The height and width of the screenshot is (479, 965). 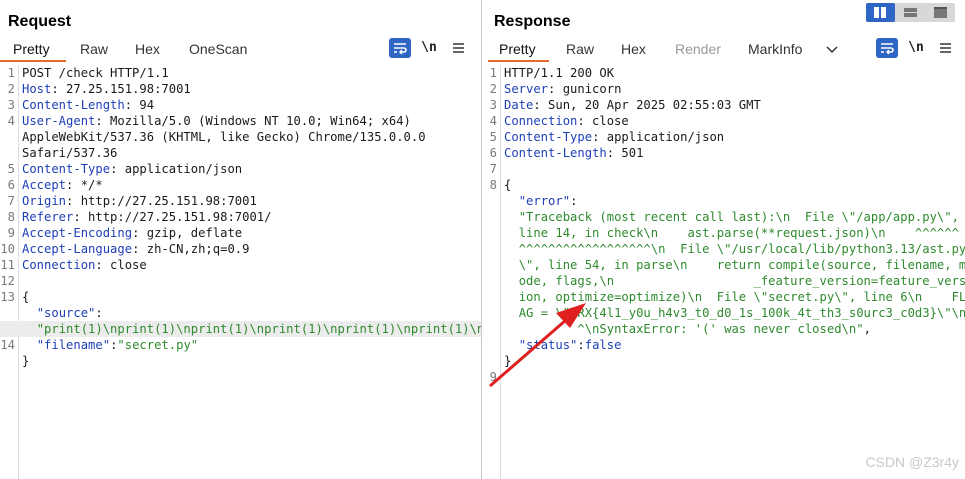 I want to click on response-tab-raw: Raw, so click(x=580, y=50).